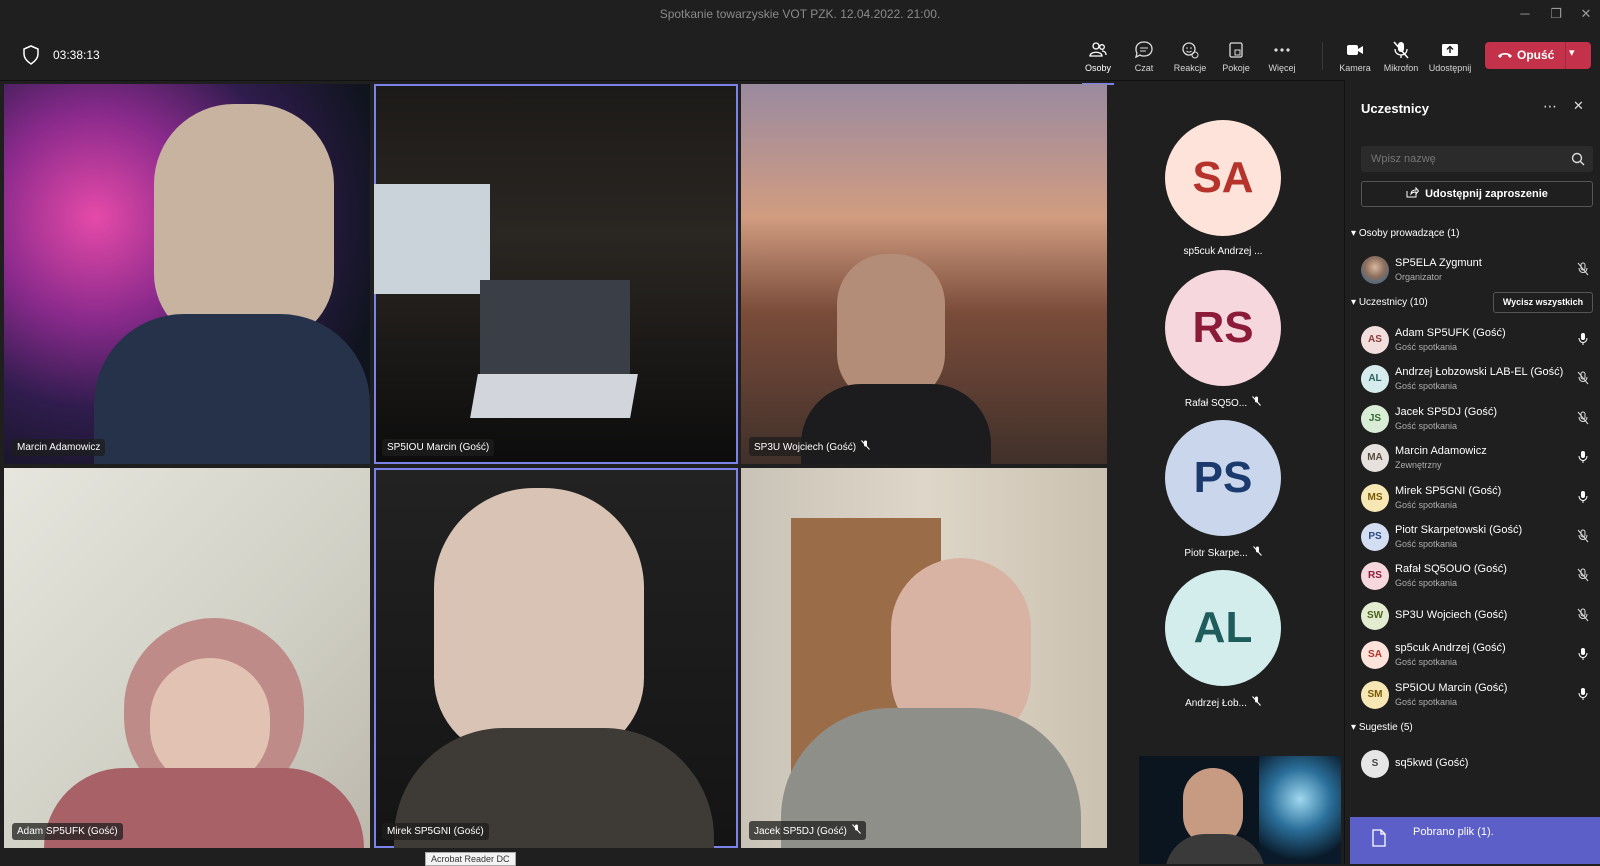 Image resolution: width=1600 pixels, height=866 pixels. What do you see at coordinates (1236, 68) in the screenshot?
I see `rooms-label: Pokoje` at bounding box center [1236, 68].